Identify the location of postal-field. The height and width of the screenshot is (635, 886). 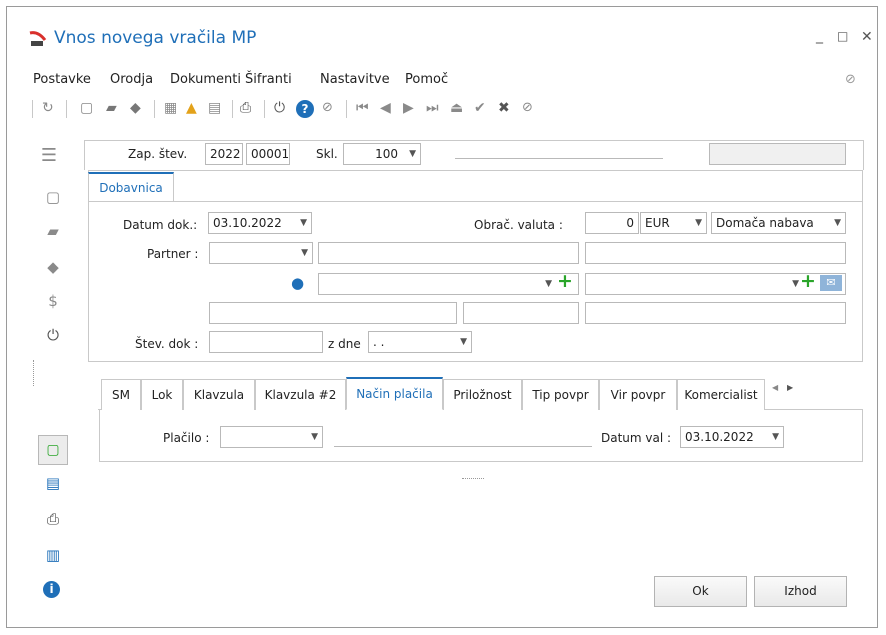
(521, 313).